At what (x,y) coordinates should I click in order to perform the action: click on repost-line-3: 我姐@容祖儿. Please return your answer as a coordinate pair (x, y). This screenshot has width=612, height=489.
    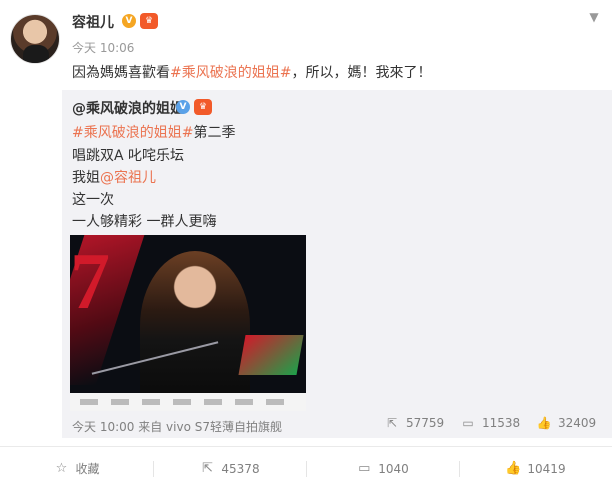
    Looking at the image, I should click on (114, 177).